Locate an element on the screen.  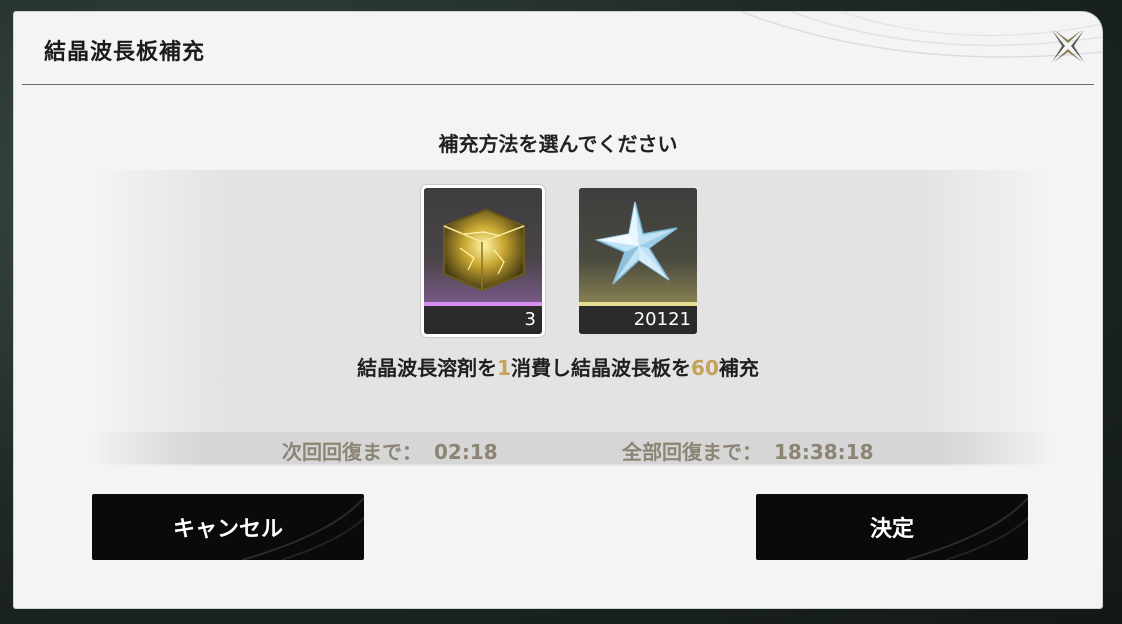
timer-bar is located at coordinates (572, 448).